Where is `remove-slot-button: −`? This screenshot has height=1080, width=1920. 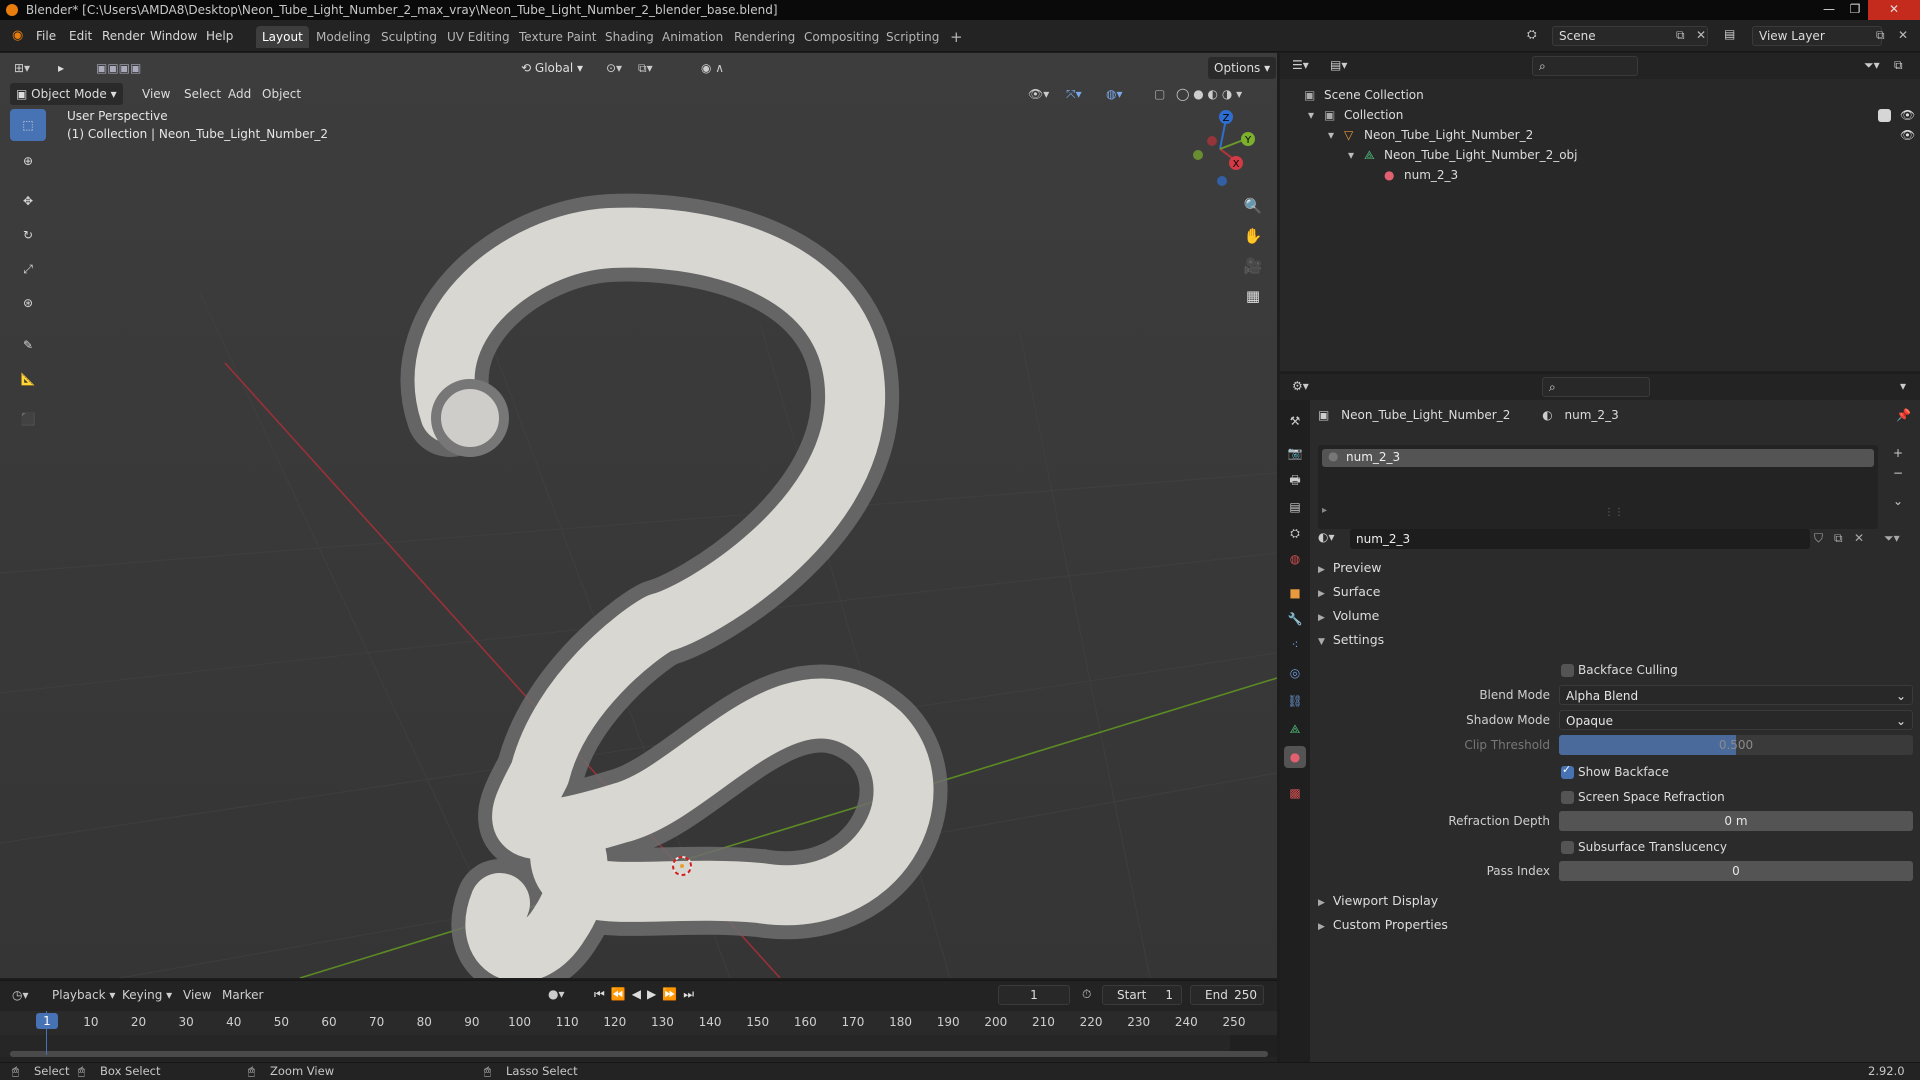
remove-slot-button: − is located at coordinates (1898, 473).